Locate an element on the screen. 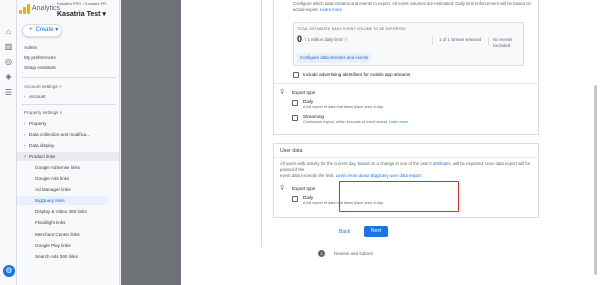  help-icon: ⓘ is located at coordinates (345, 39).